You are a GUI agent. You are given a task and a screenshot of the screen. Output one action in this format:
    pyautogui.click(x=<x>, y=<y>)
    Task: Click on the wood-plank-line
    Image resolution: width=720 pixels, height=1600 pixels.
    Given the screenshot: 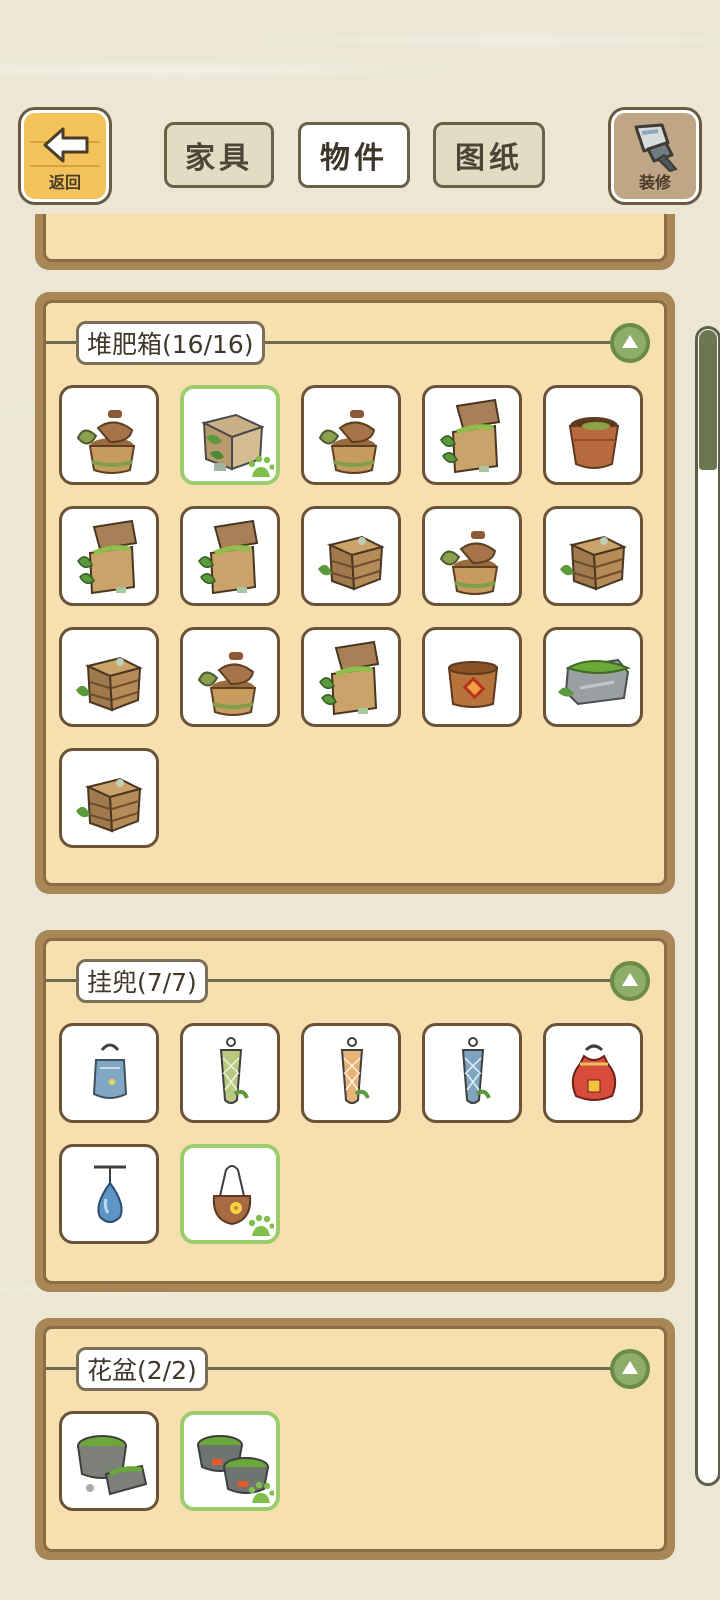 What is the action you would take?
    pyautogui.click(x=65, y=166)
    